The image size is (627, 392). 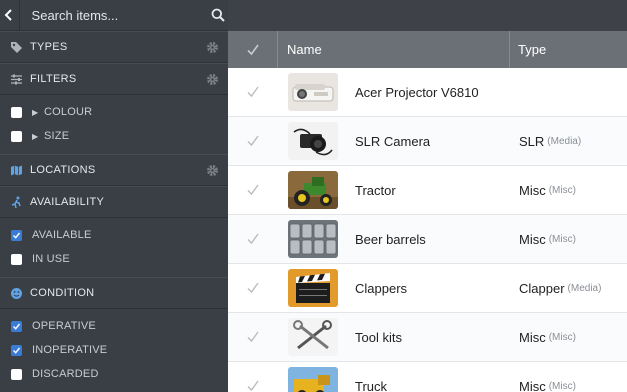 I want to click on filter-in-use: IN USE, so click(x=114, y=259).